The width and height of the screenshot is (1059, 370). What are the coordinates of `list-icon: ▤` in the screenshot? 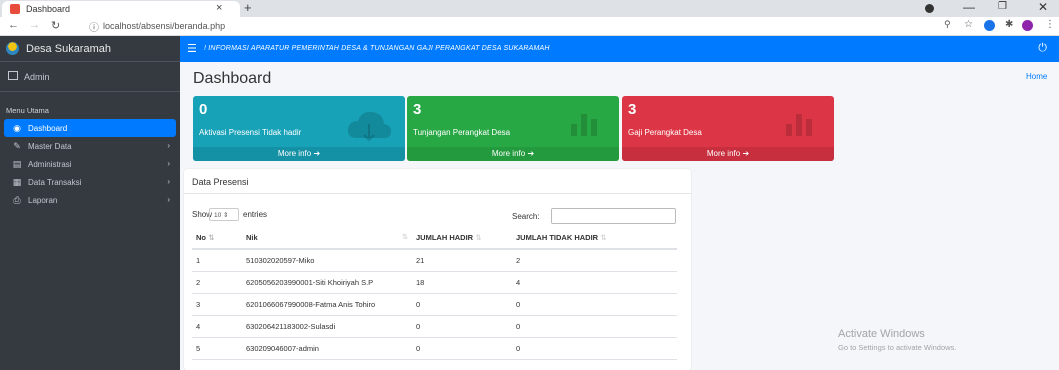 It's located at (17, 164).